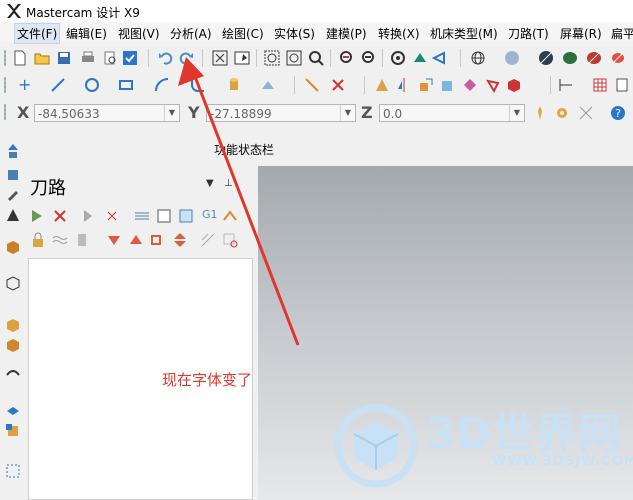 The height and width of the screenshot is (500, 633). What do you see at coordinates (139, 33) in the screenshot?
I see `menu-view: 视图(V)` at bounding box center [139, 33].